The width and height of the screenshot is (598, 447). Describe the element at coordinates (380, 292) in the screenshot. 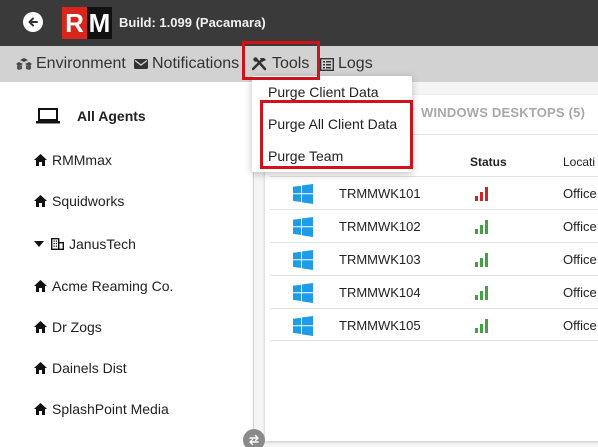

I see `device-name: TRMMWK104` at that location.